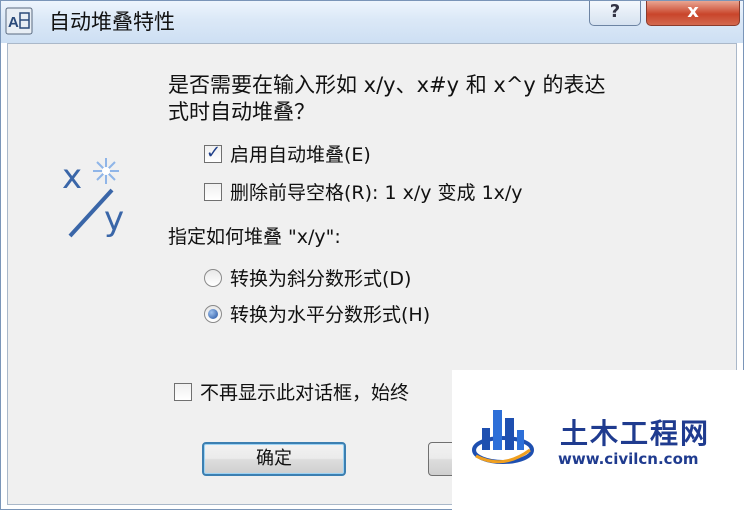  What do you see at coordinates (72, 177) in the screenshot?
I see `stack-icon-x: x` at bounding box center [72, 177].